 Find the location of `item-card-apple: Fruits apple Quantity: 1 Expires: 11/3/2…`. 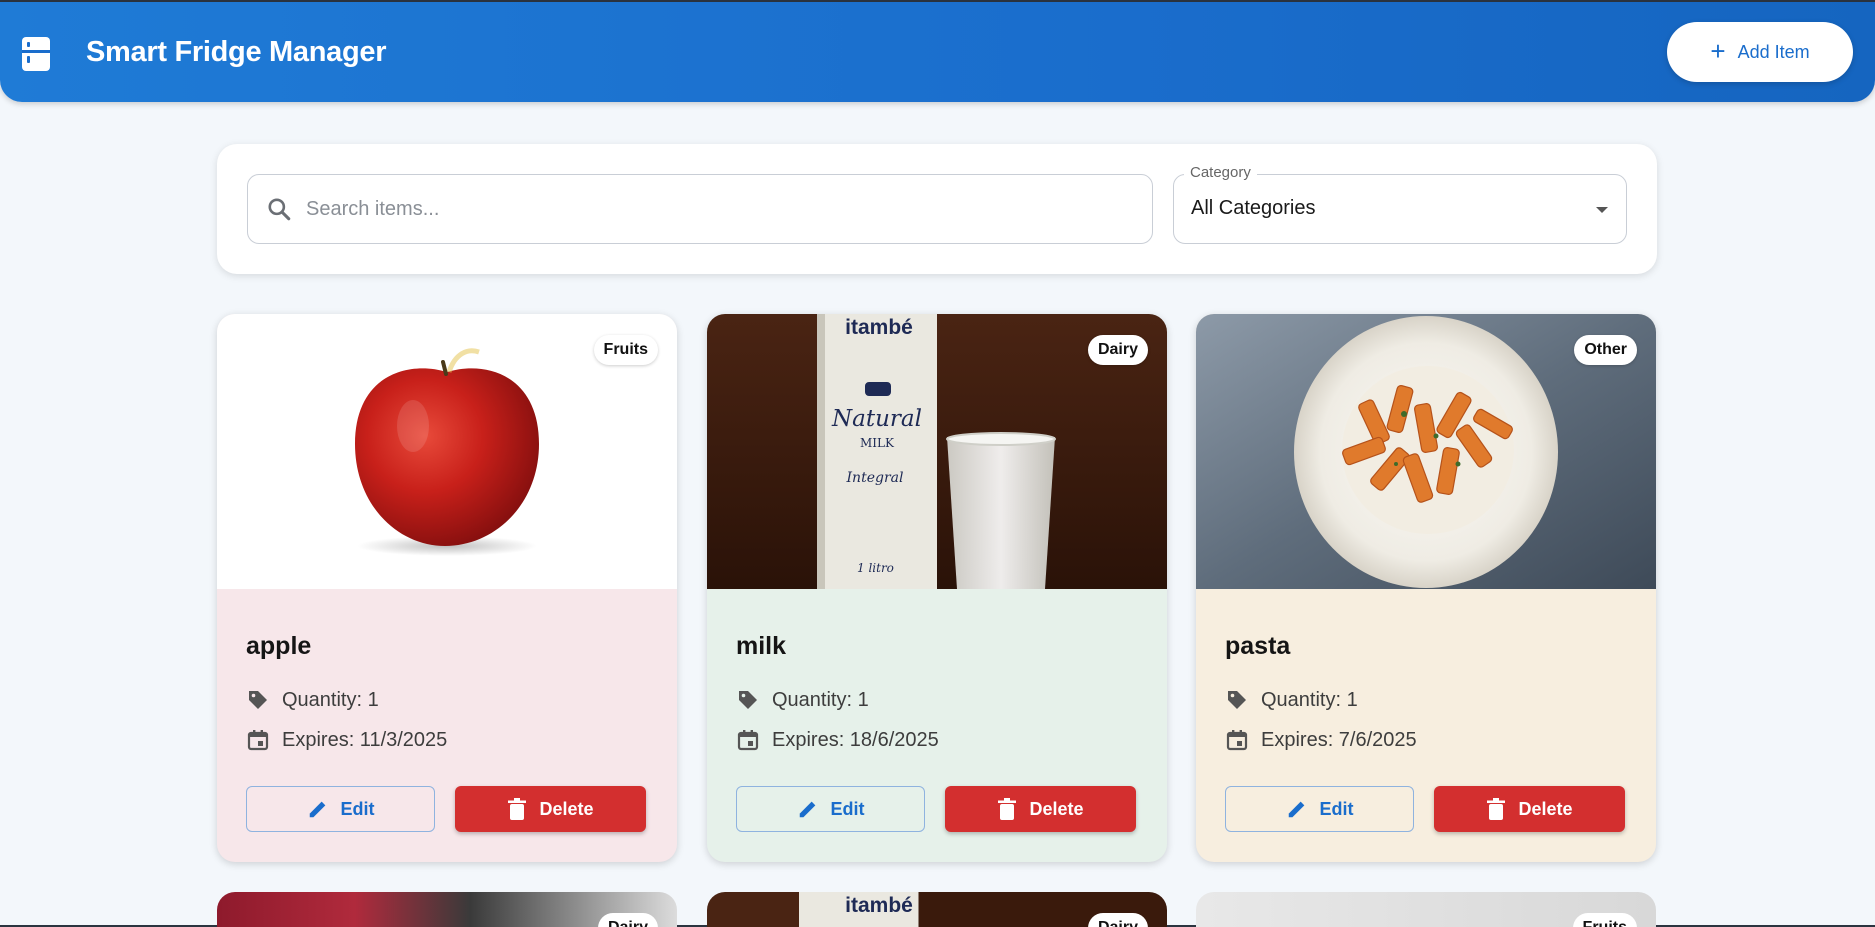

item-card-apple: Fruits apple Quantity: 1 Expires: 11/3/2… is located at coordinates (447, 588).